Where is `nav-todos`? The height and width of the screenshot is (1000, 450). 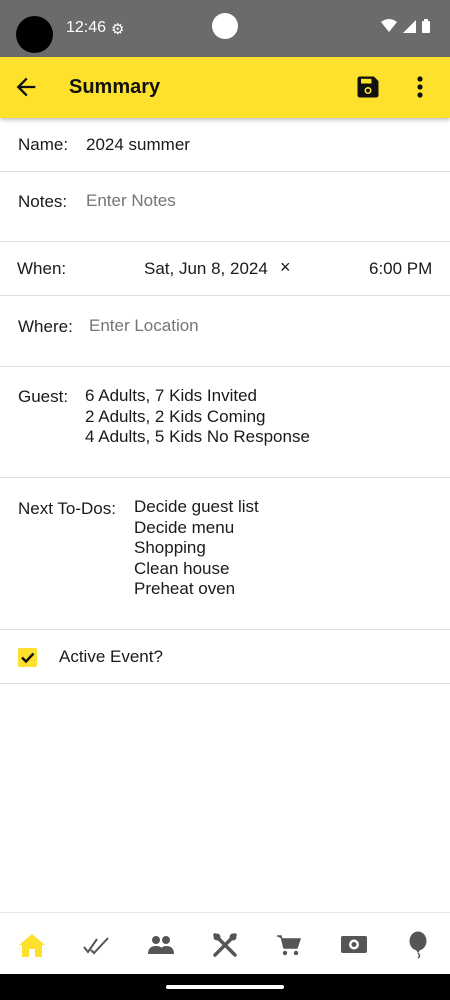 nav-todos is located at coordinates (96, 945).